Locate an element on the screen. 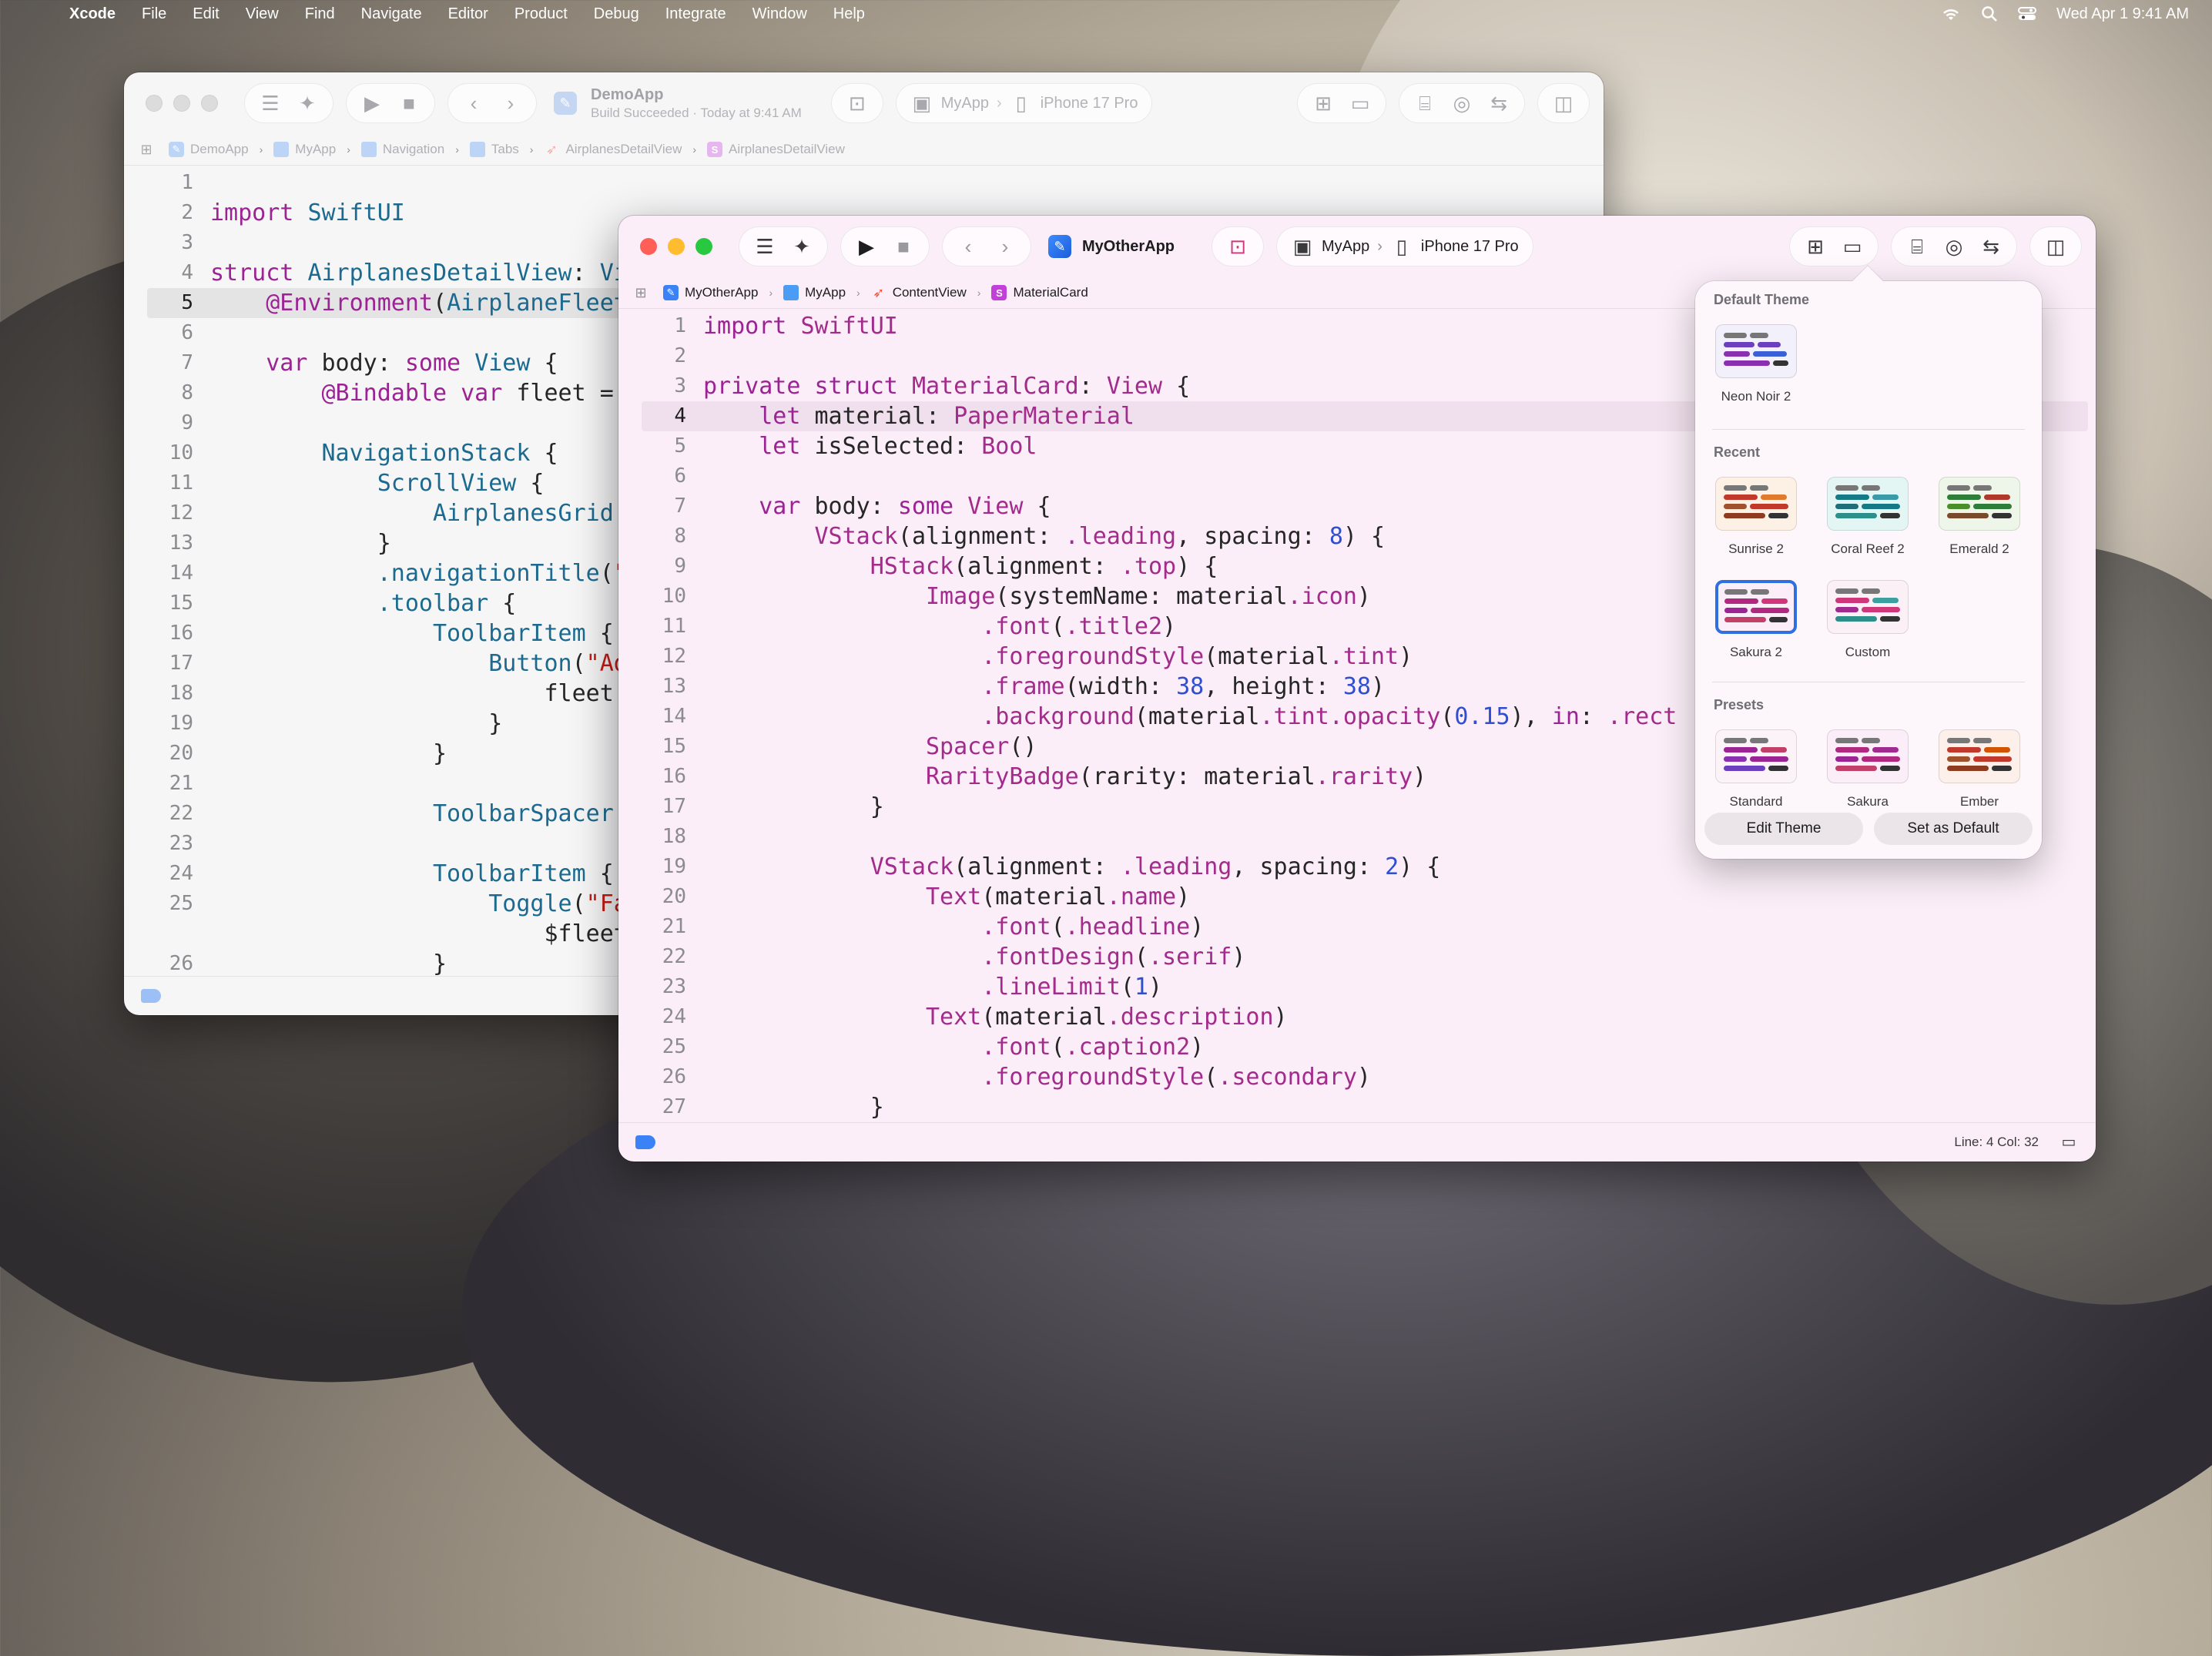 This screenshot has width=2212, height=1656. theme-coral-reef-2: Coral Reef 2 is located at coordinates (1868, 517).